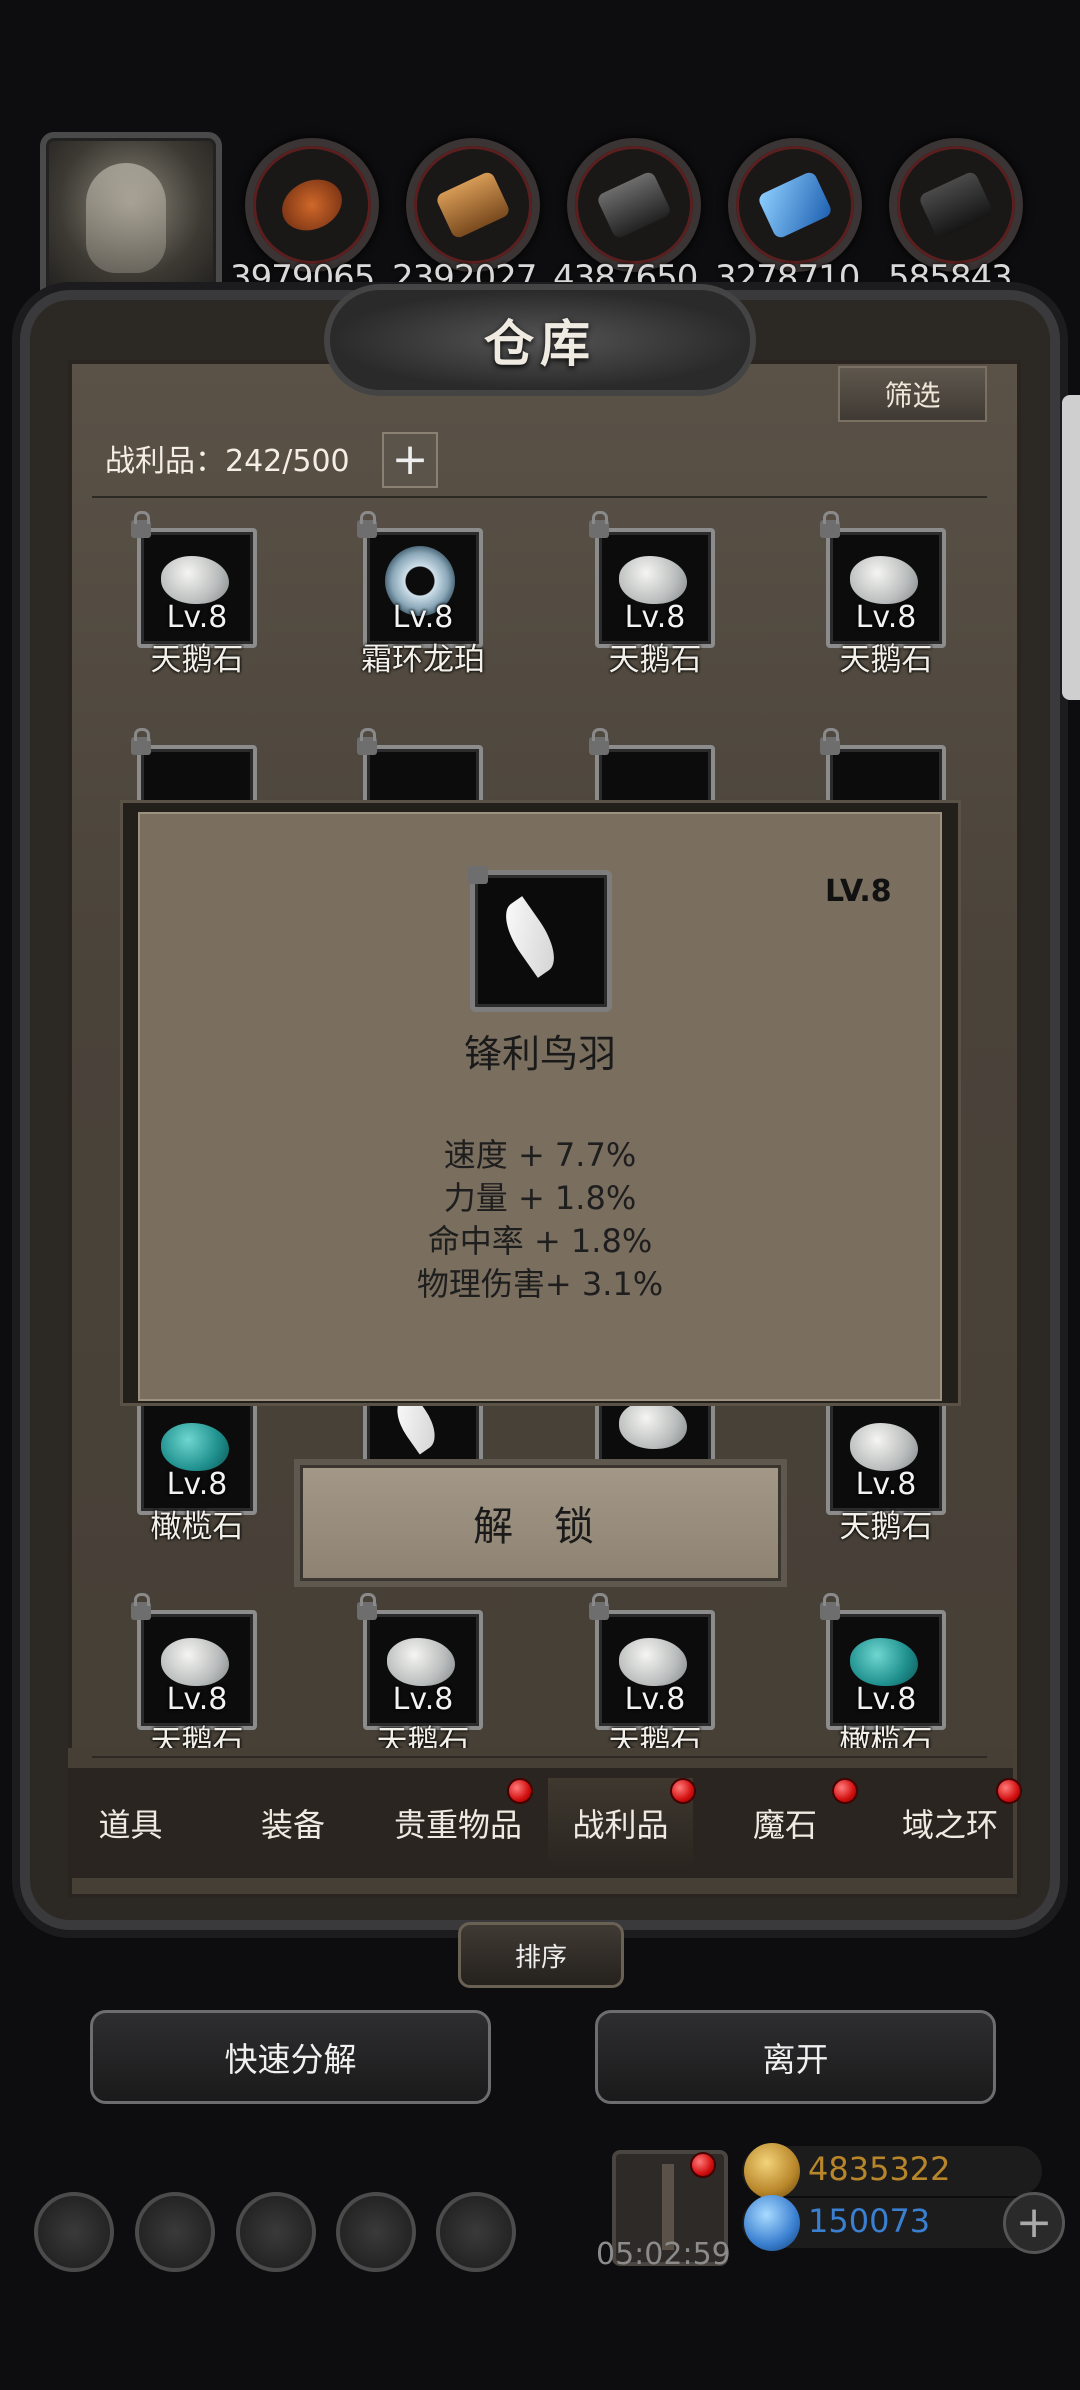 Image resolution: width=1080 pixels, height=2390 pixels. What do you see at coordinates (290, 2057) in the screenshot?
I see `quick-decompose-button: 快速分解` at bounding box center [290, 2057].